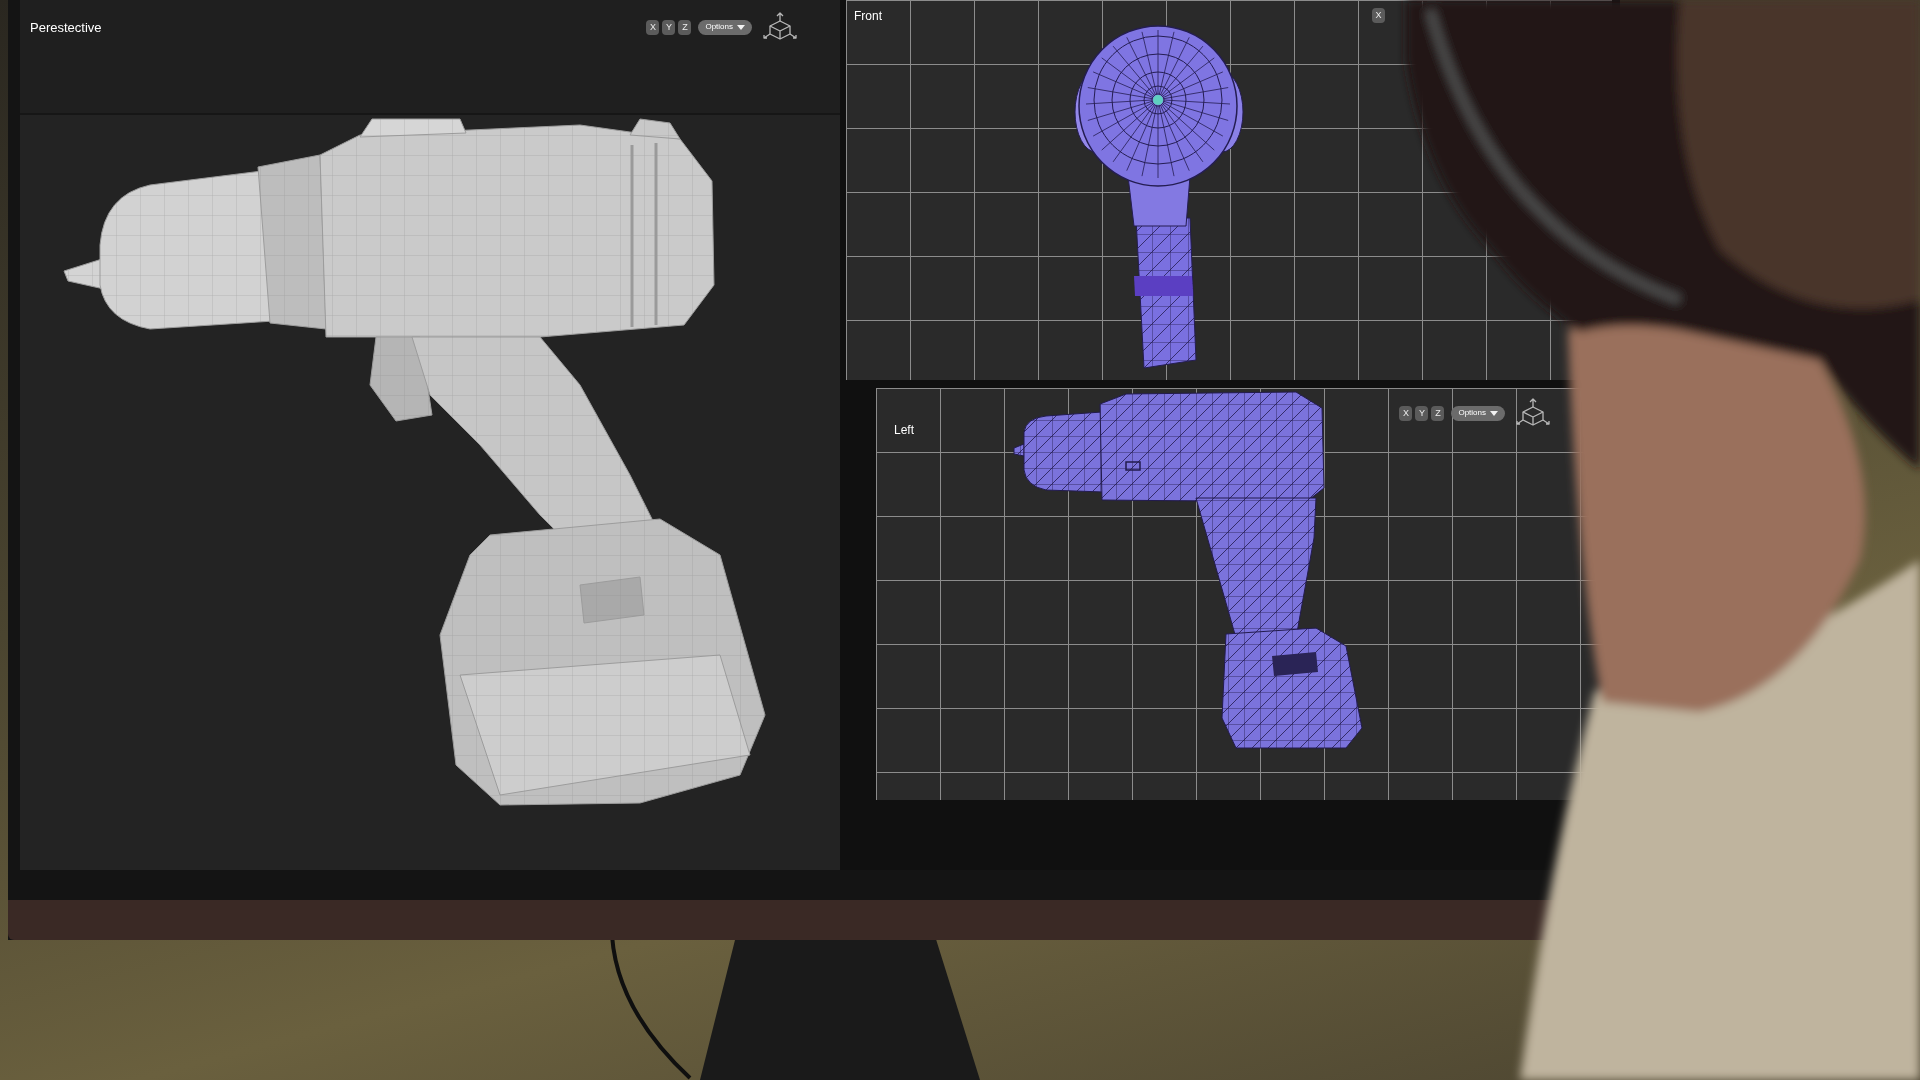  I want to click on viewport-title: Left, so click(904, 430).